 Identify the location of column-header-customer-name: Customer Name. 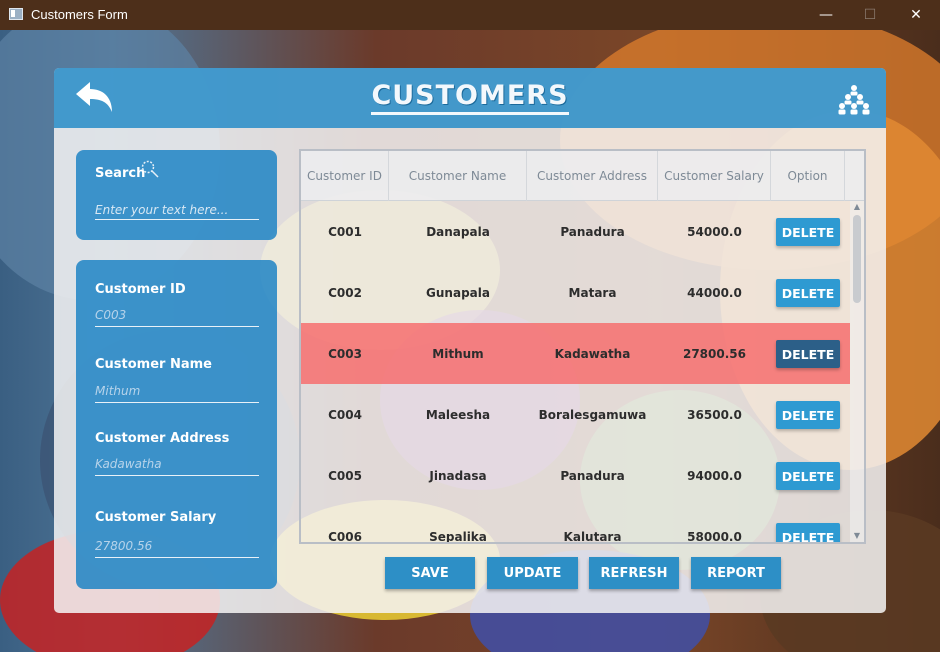
(458, 176).